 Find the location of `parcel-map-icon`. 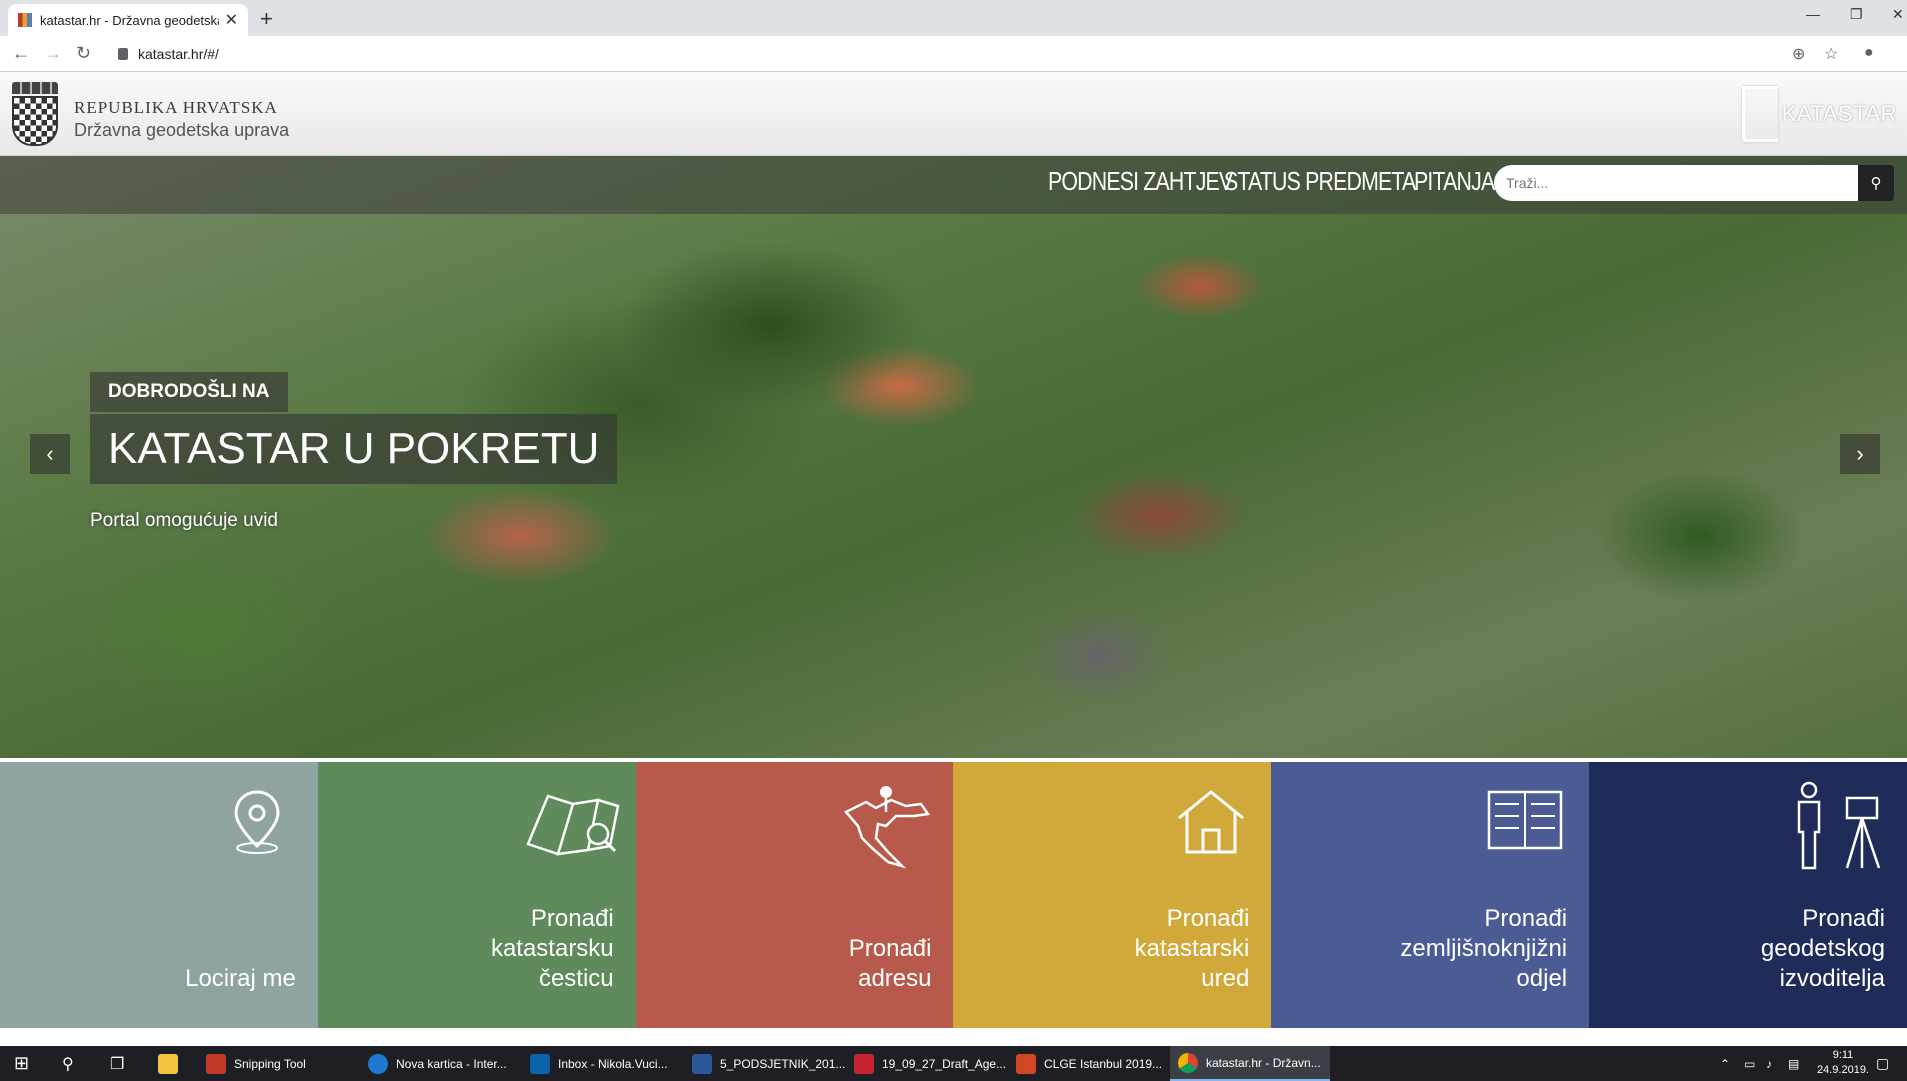

parcel-map-icon is located at coordinates (573, 825).